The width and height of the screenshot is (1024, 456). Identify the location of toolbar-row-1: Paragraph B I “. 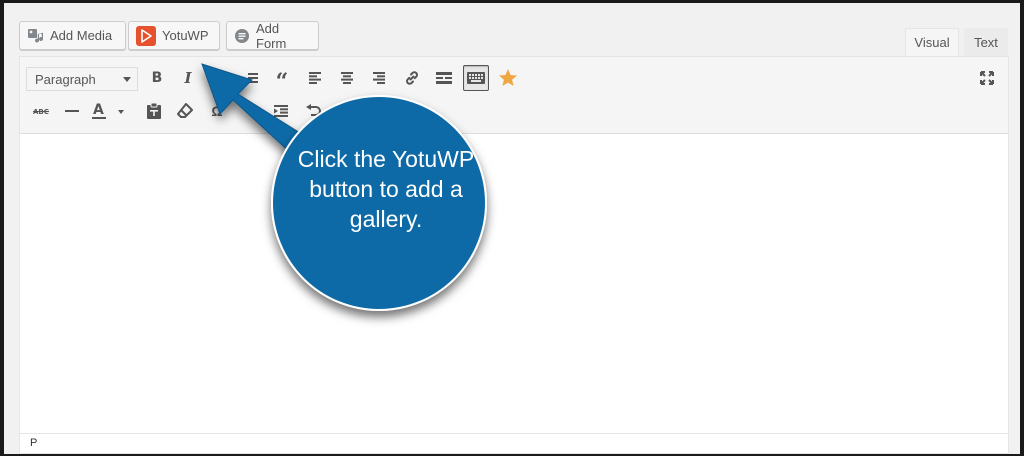
(514, 79).